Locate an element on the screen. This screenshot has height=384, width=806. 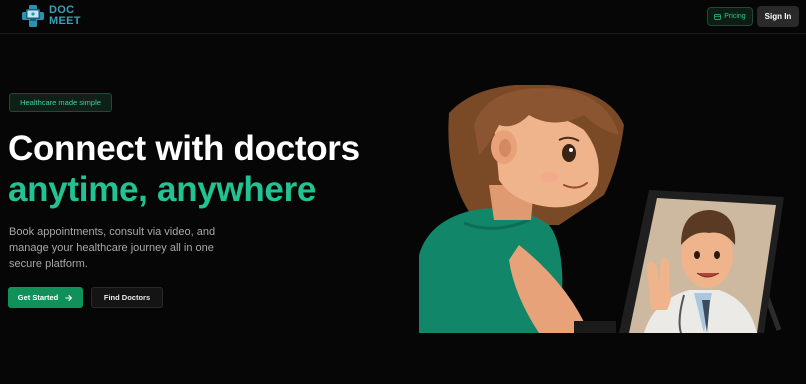
pricing-button: Pricing is located at coordinates (730, 16).